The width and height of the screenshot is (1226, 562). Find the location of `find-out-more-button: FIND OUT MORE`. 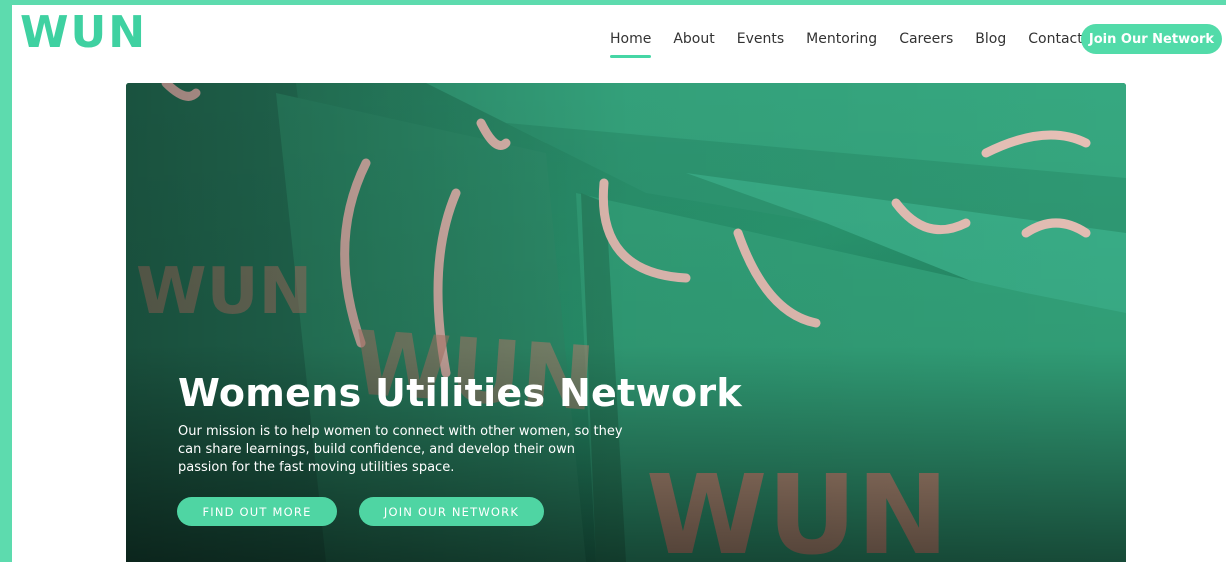

find-out-more-button: FIND OUT MORE is located at coordinates (257, 511).